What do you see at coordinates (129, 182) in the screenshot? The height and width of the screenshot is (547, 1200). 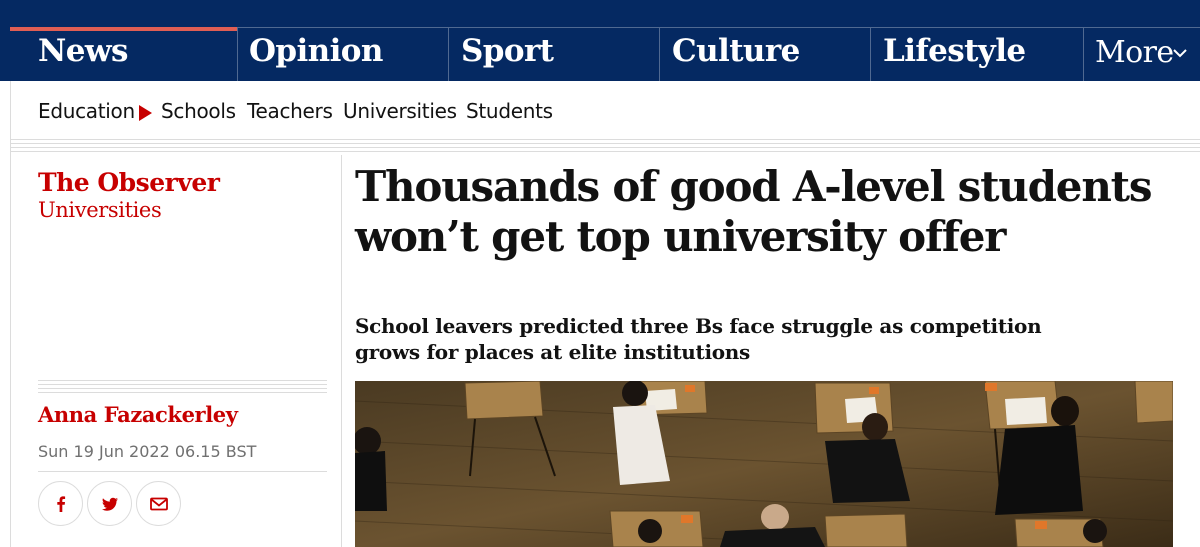 I see `series-title: The Observer` at bounding box center [129, 182].